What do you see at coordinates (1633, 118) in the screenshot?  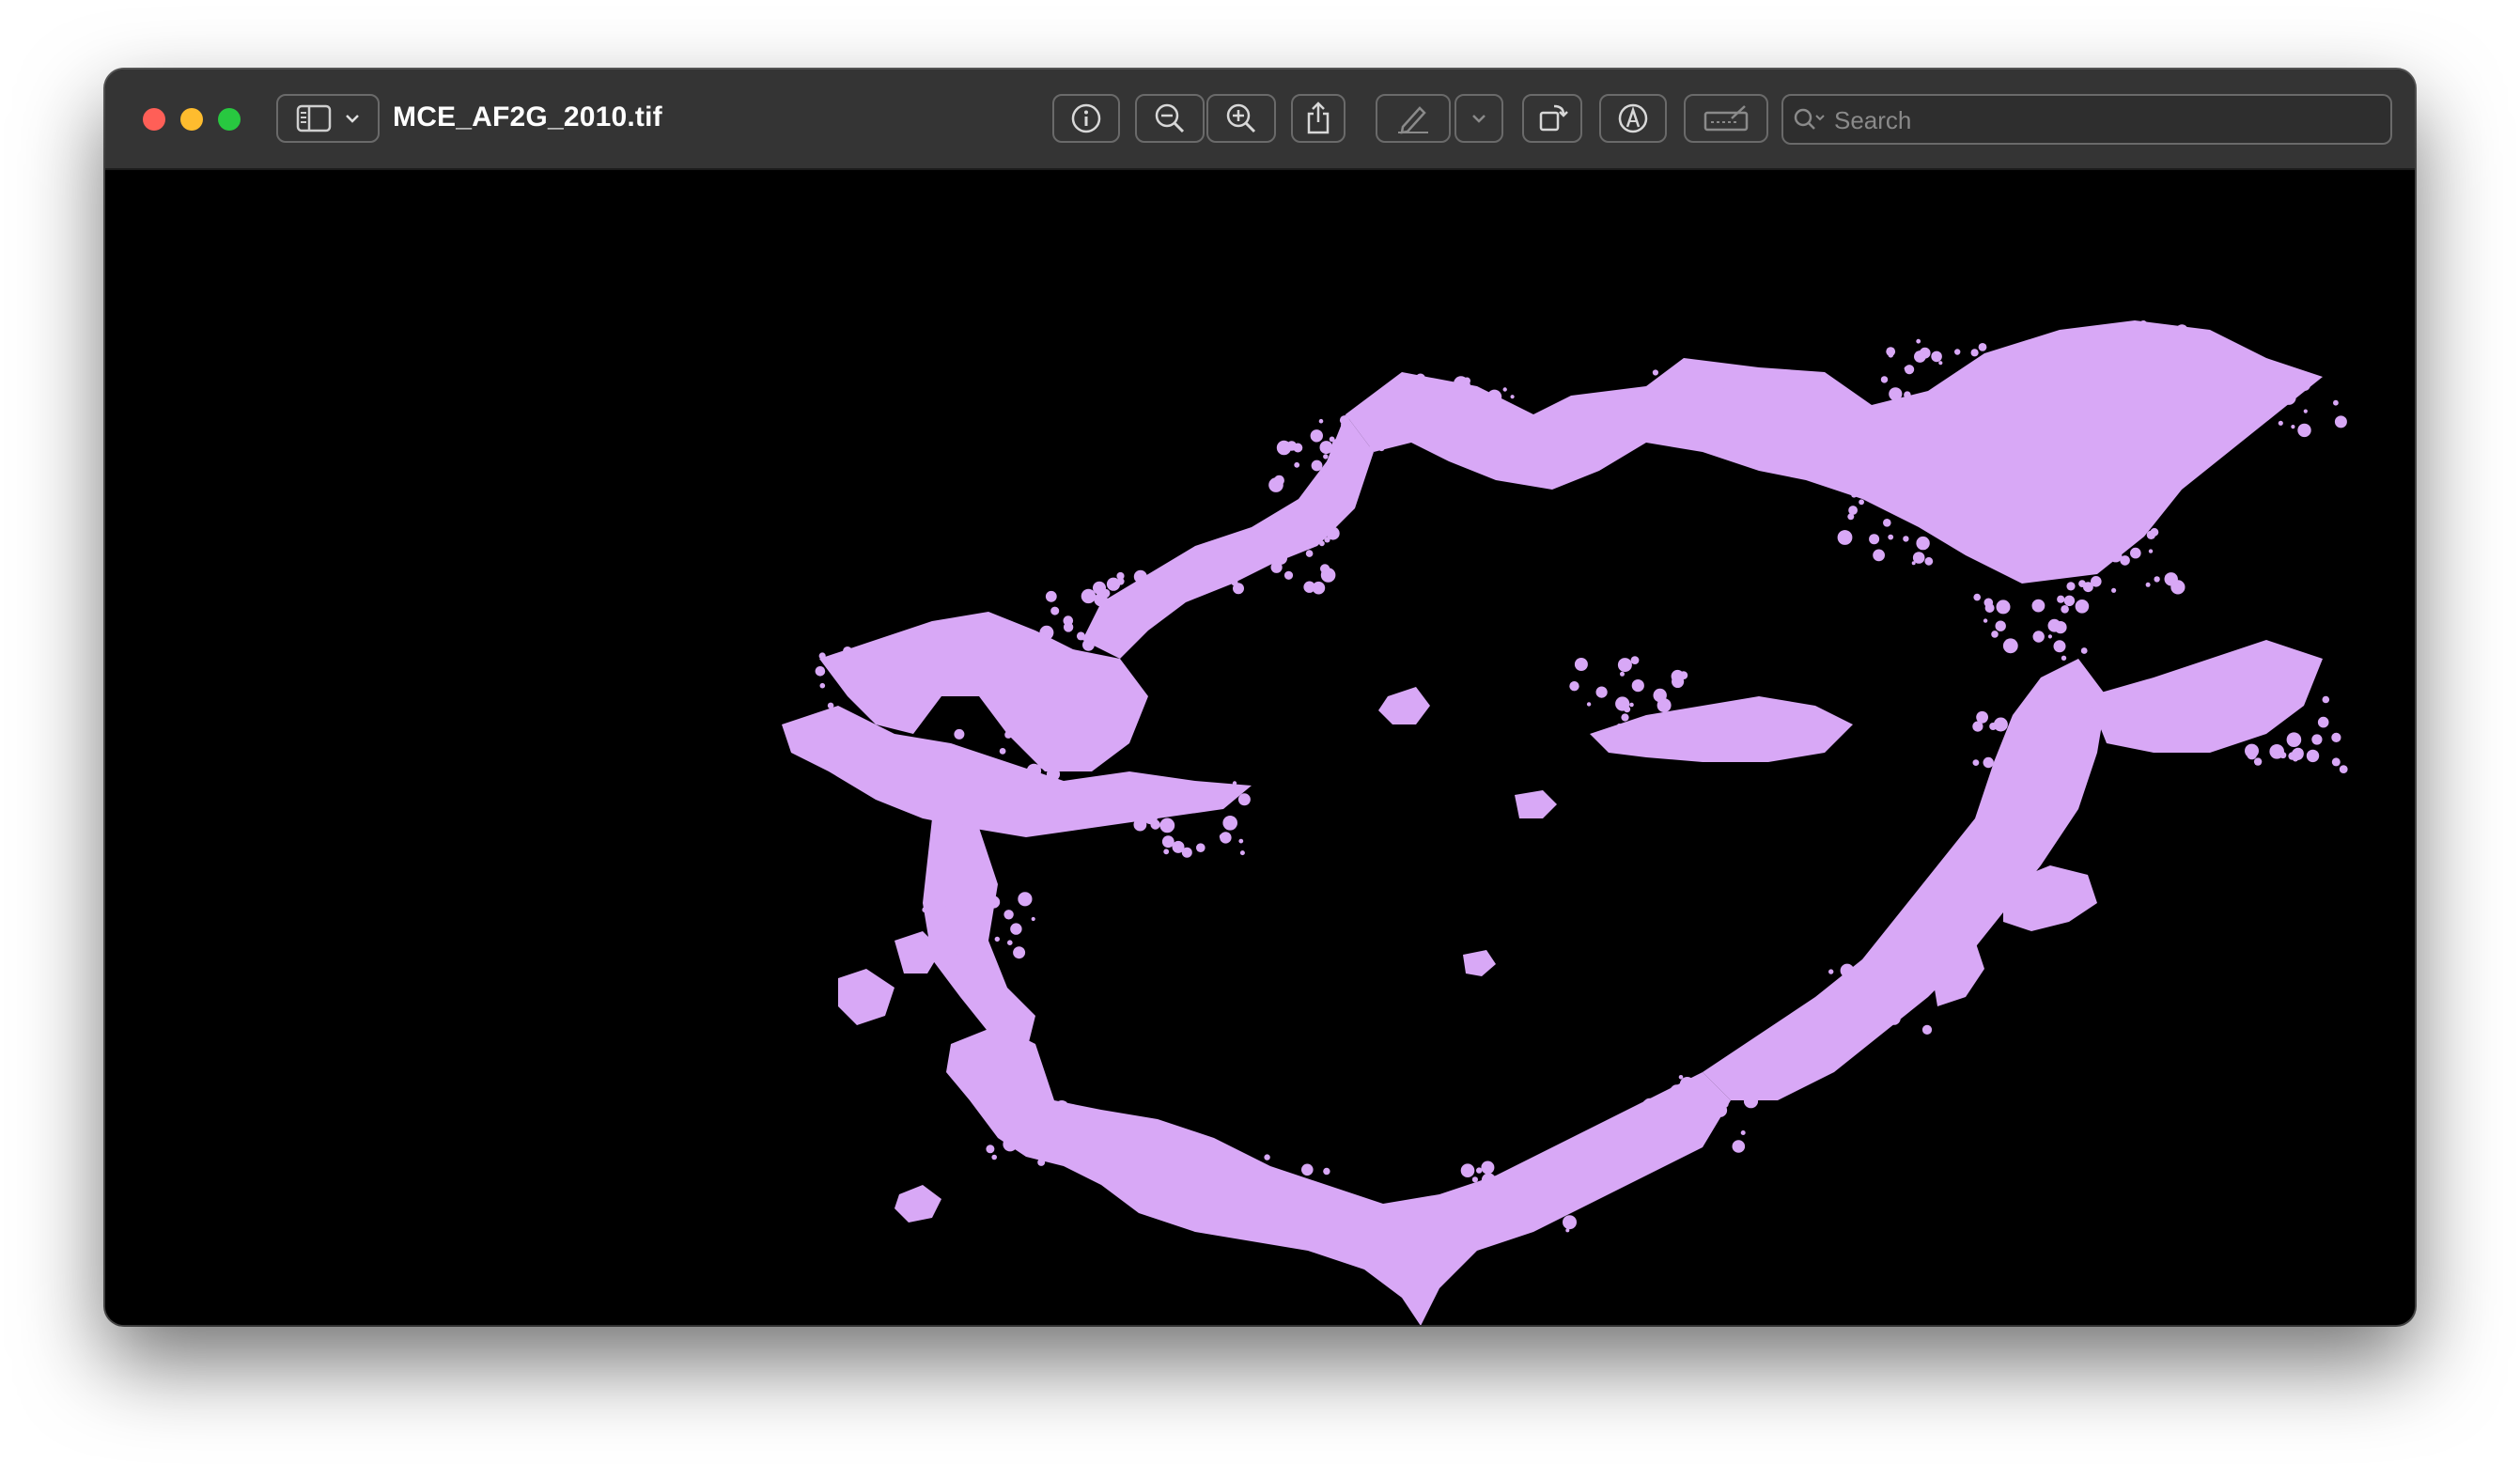 I see `annotate-button` at bounding box center [1633, 118].